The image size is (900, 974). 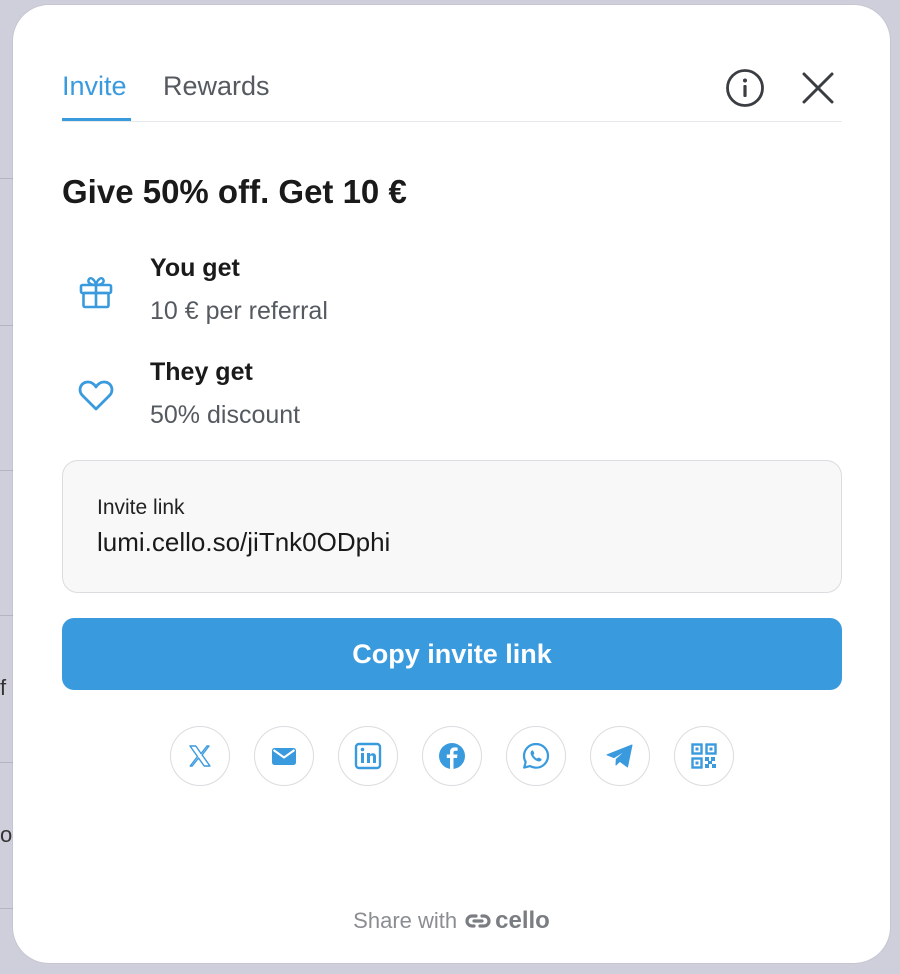 I want to click on share-buttons-row, so click(x=452, y=756).